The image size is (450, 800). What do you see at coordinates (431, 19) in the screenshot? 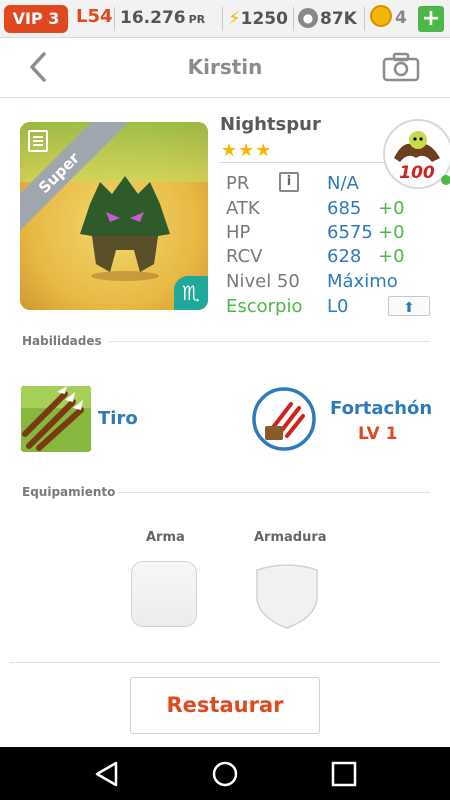
I see `add-coins-button: +` at bounding box center [431, 19].